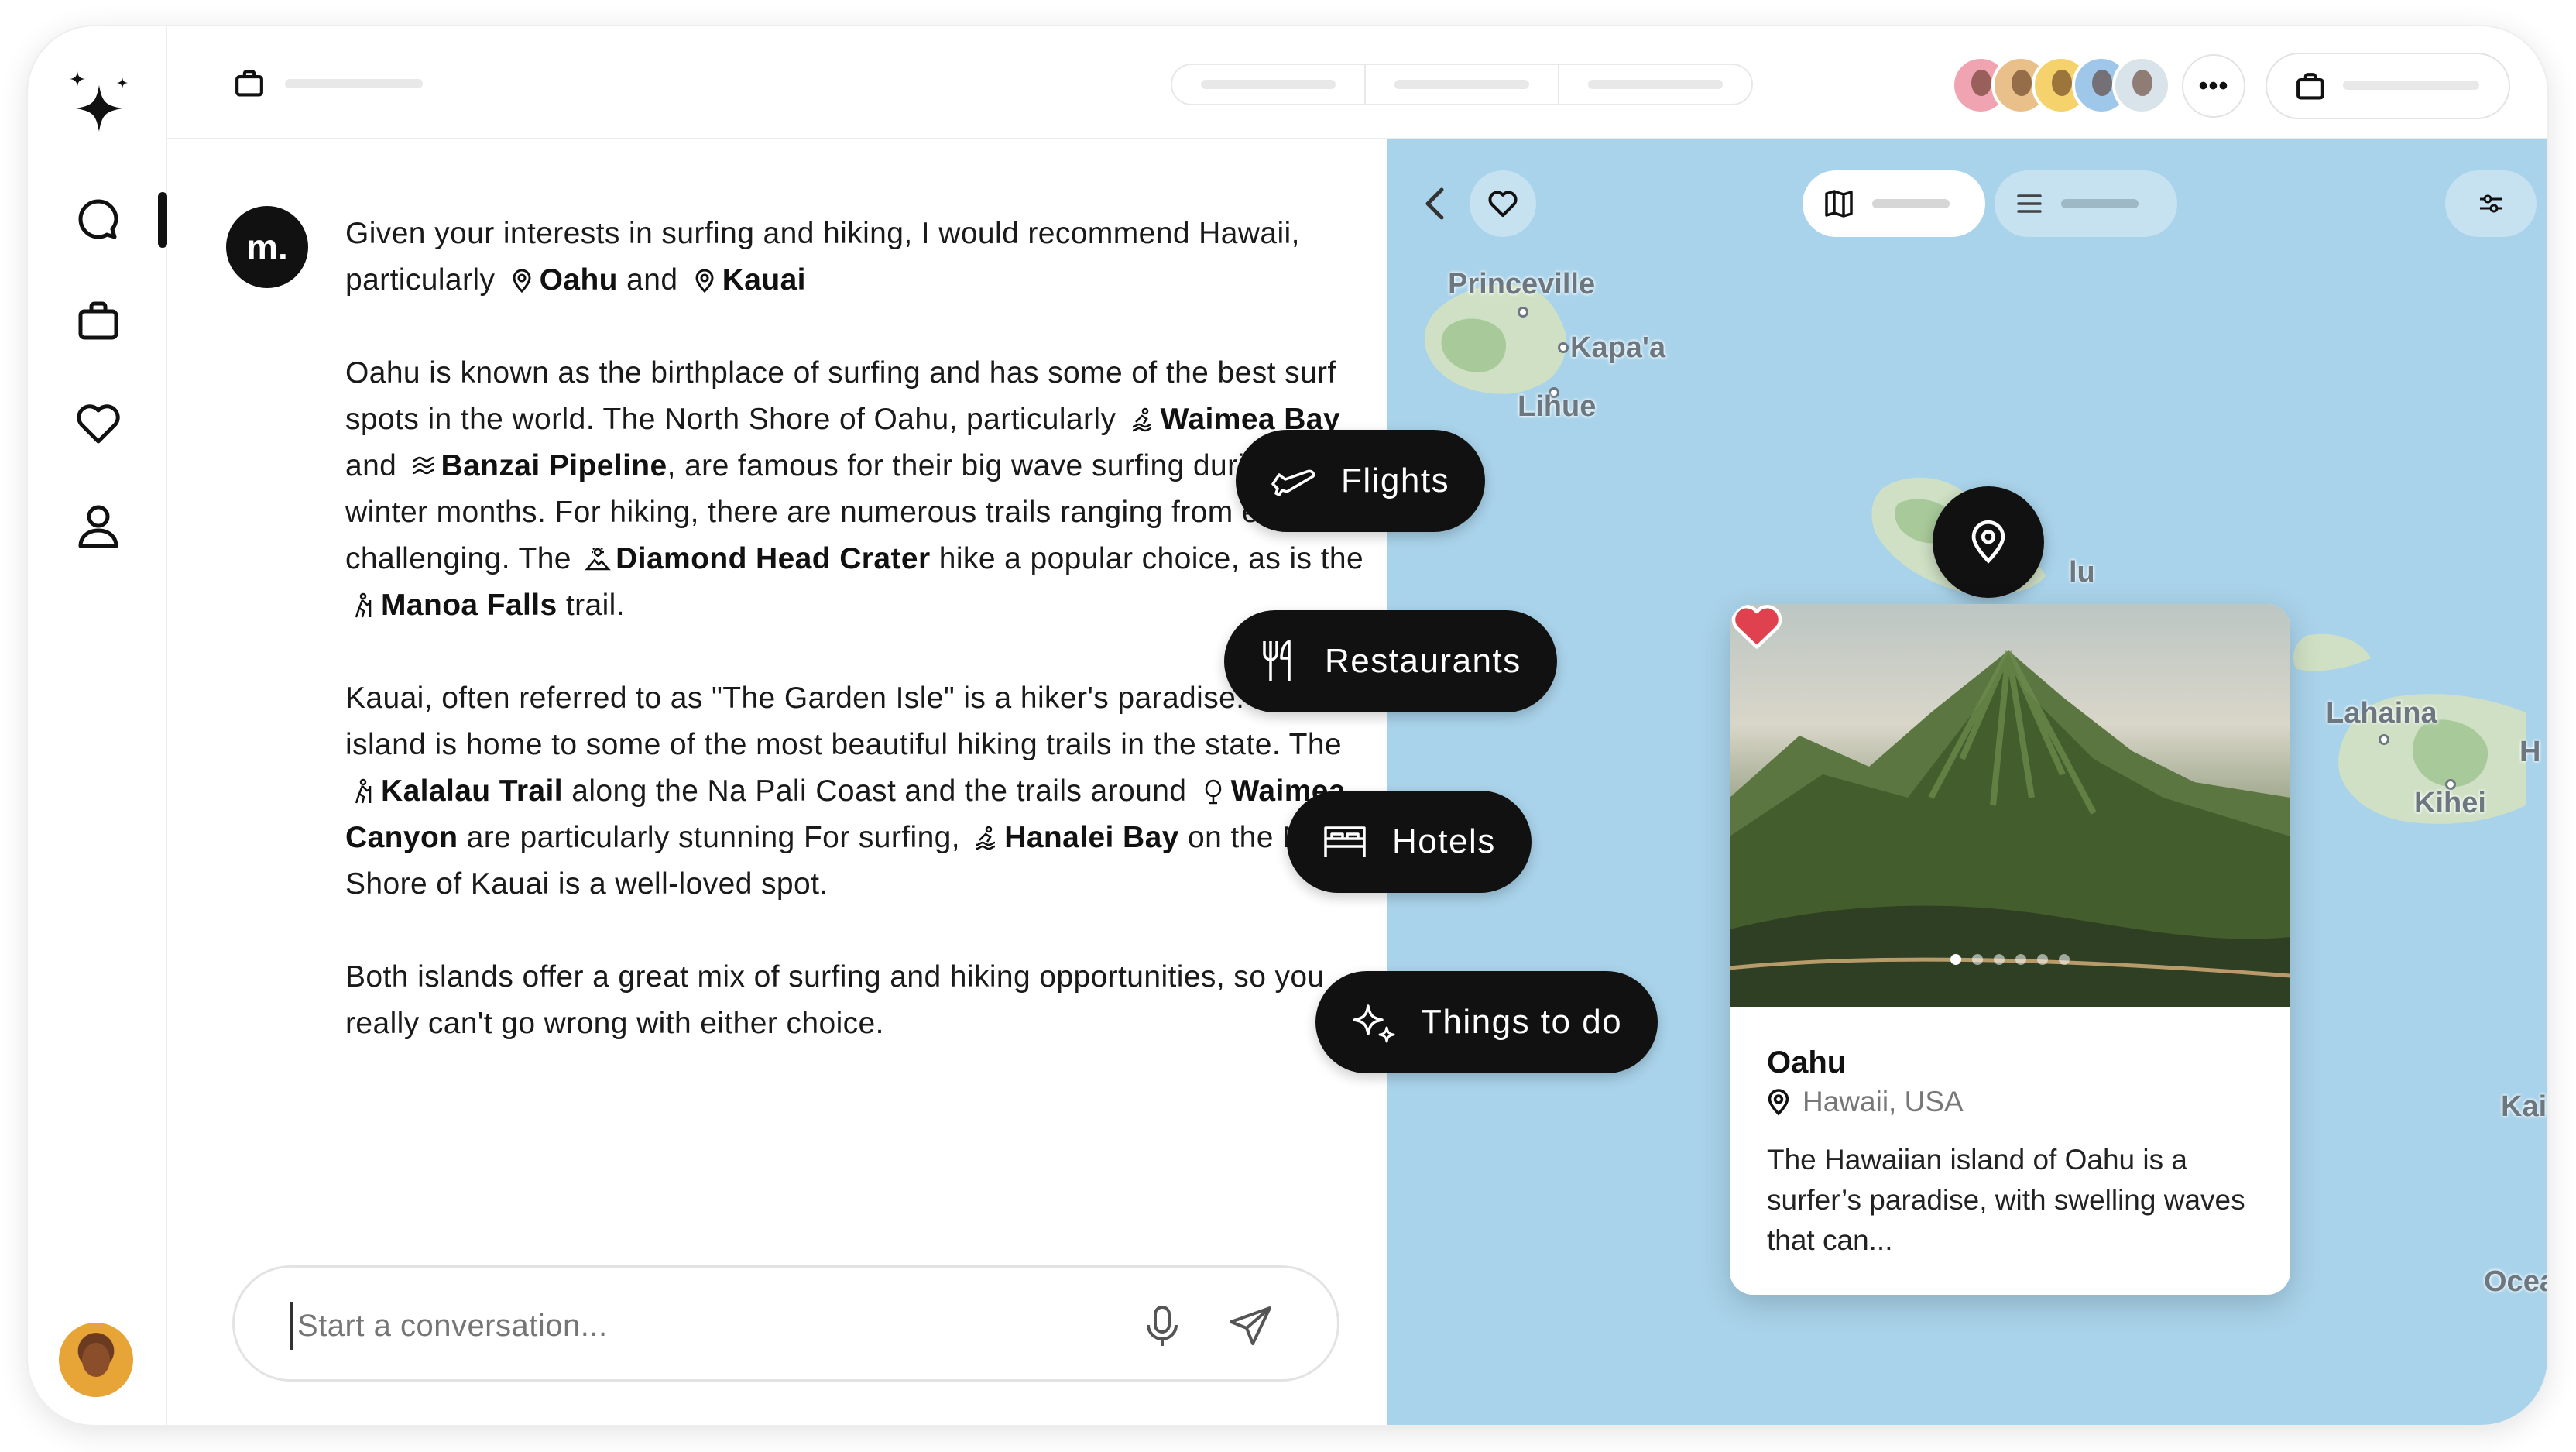 This screenshot has width=2576, height=1452. What do you see at coordinates (764, 280) in the screenshot?
I see `place-link-kauai: Kauai` at bounding box center [764, 280].